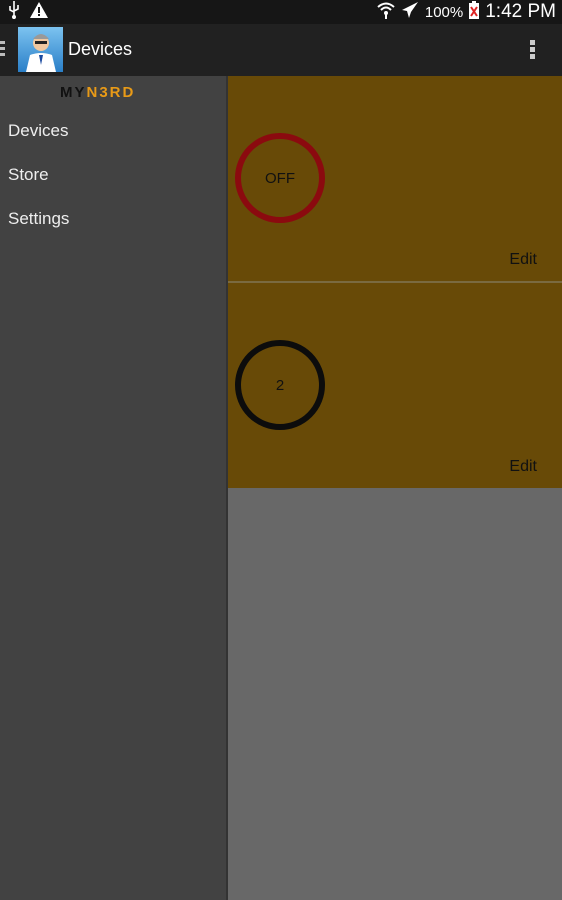  I want to click on drawer-item-settings: Settings, so click(38, 219).